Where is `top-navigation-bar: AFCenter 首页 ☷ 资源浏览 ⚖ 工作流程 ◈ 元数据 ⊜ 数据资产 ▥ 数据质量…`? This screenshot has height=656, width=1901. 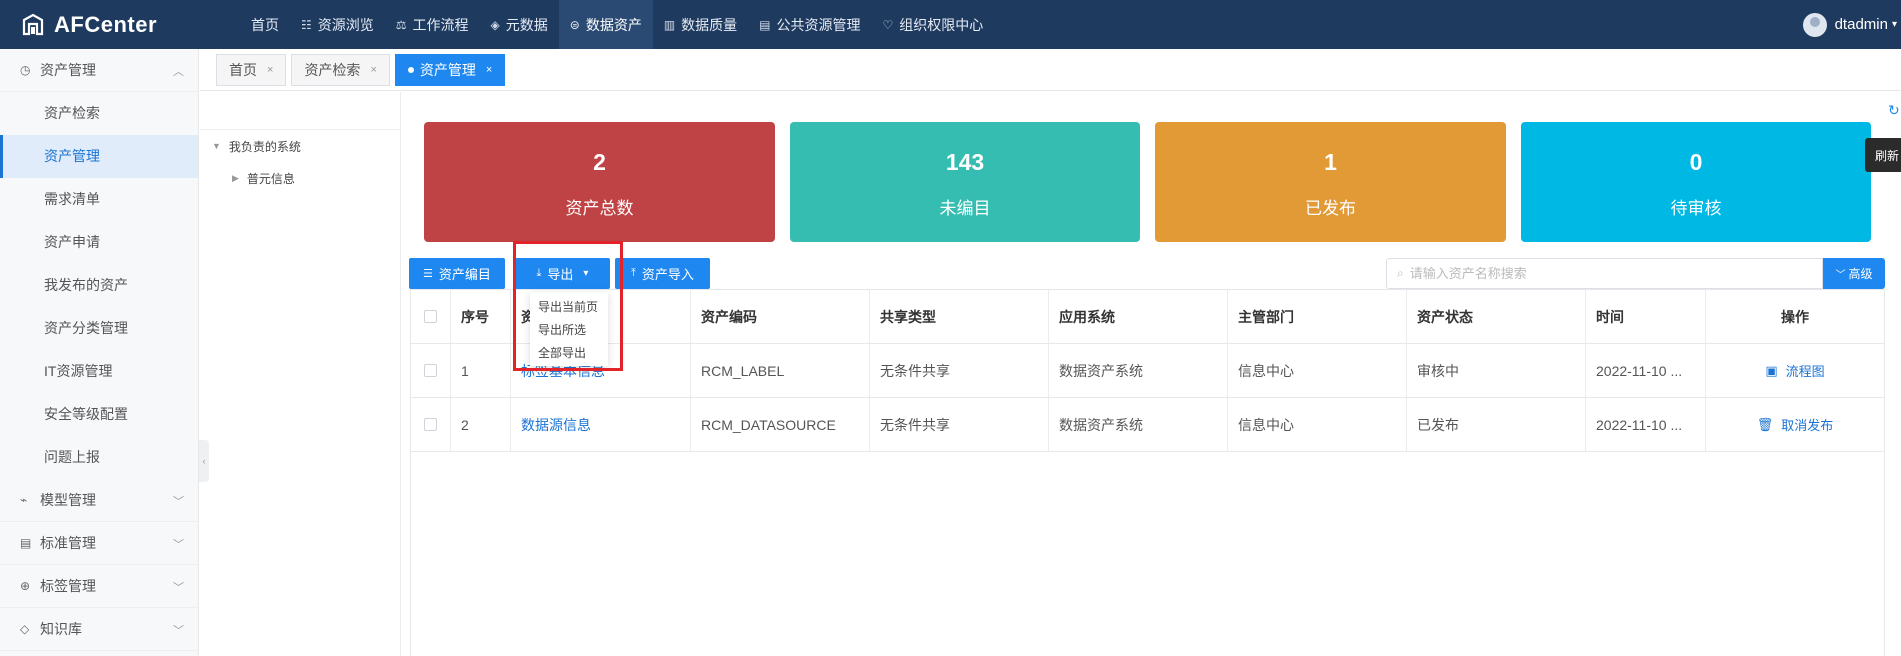
top-navigation-bar: AFCenter 首页 ☷ 资源浏览 ⚖ 工作流程 ◈ 元数据 ⊜ 数据资产 ▥ 数据质量… is located at coordinates (950, 24).